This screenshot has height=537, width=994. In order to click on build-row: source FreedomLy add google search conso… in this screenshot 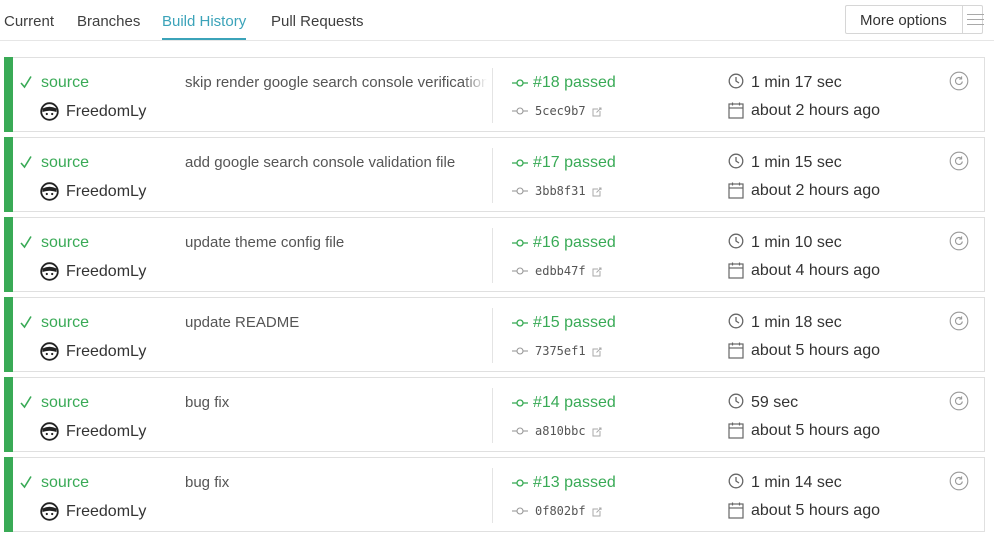, I will do `click(494, 174)`.